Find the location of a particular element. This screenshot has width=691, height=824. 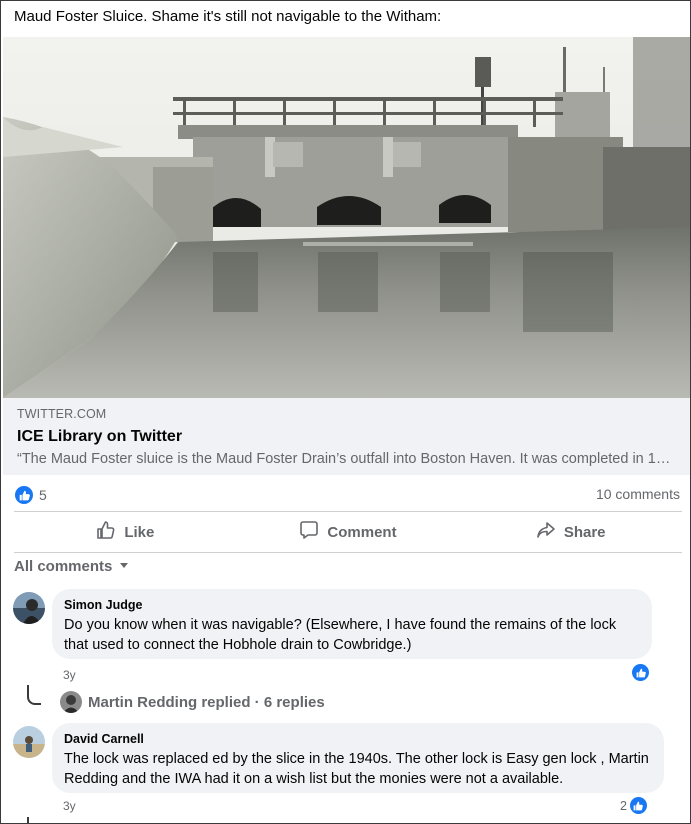

comment-reactions: 2 is located at coordinates (633, 805).